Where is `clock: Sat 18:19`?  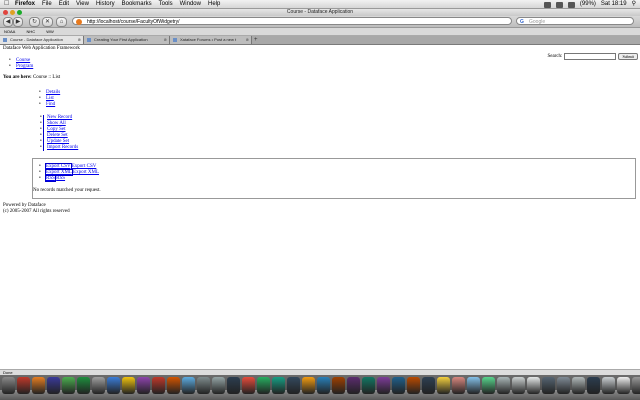 clock: Sat 18:19 is located at coordinates (614, 4).